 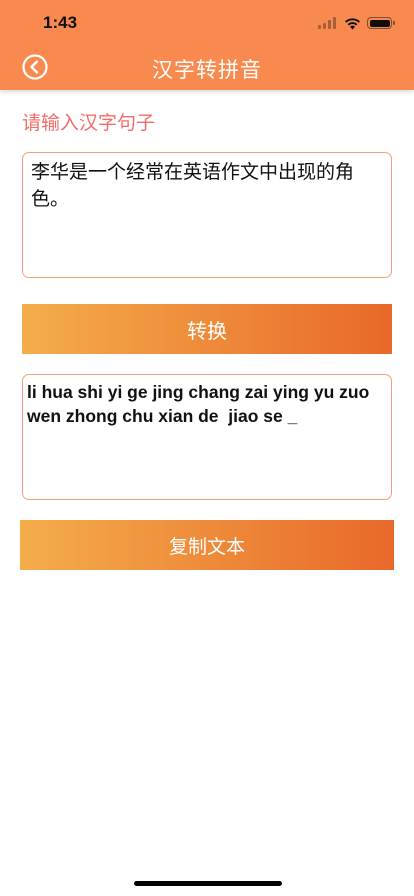 I want to click on status-icons, so click(x=356, y=23).